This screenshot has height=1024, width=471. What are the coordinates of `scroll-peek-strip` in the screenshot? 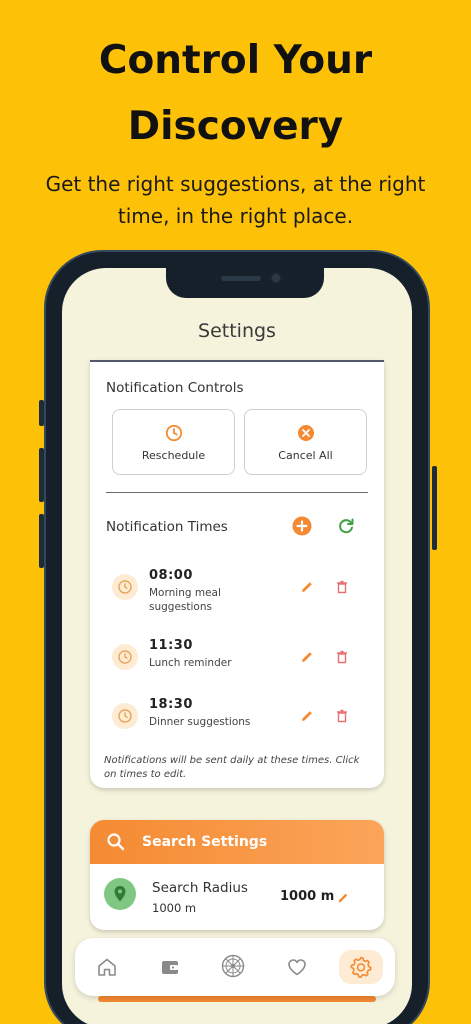 It's located at (237, 999).